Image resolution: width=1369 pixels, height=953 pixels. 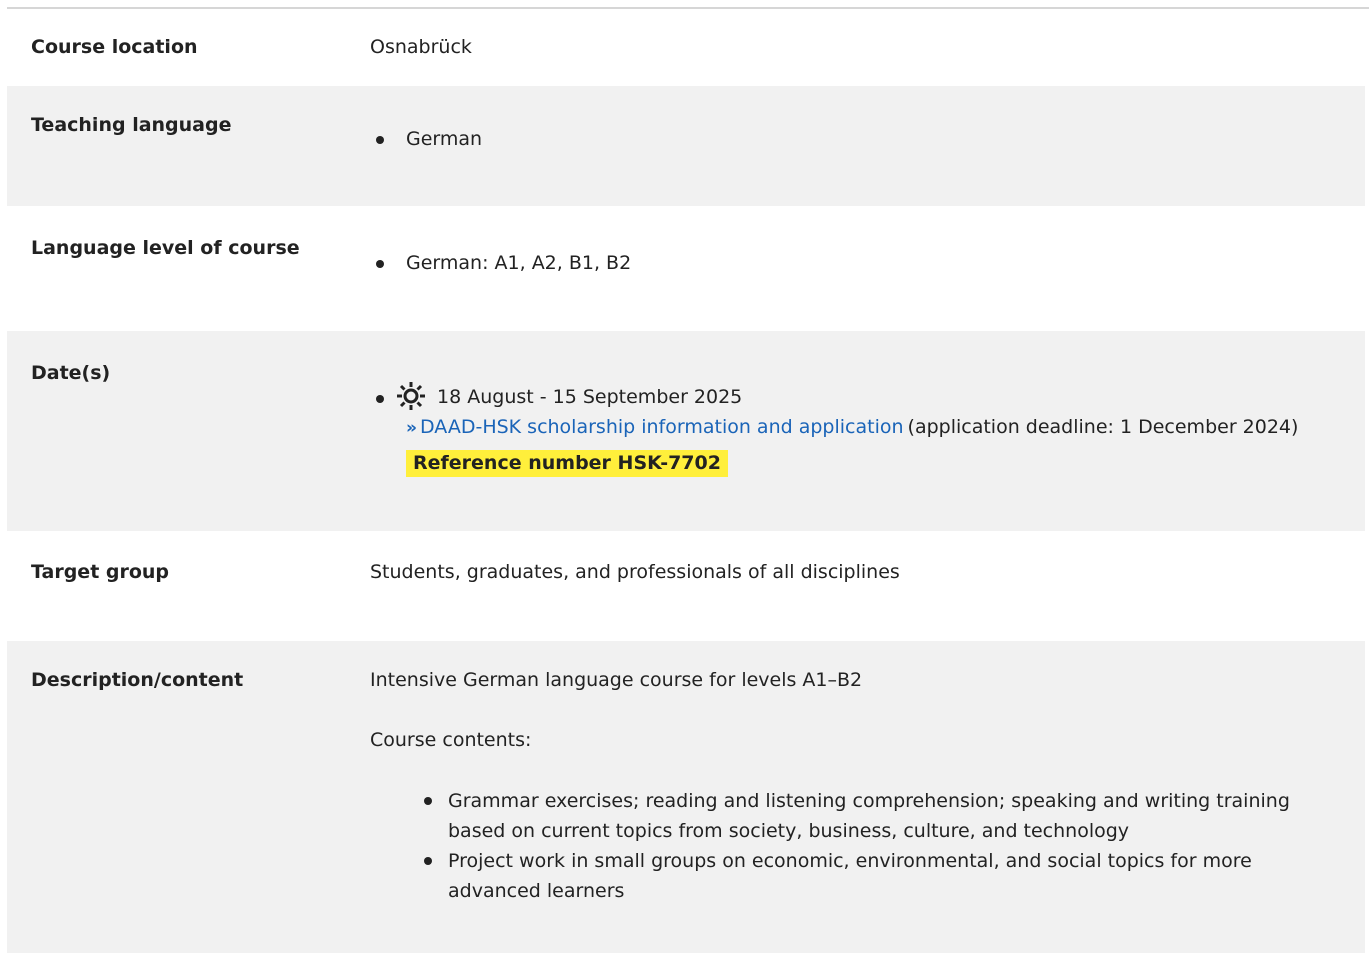 I want to click on teaching-language-label: Teaching language, so click(x=131, y=125).